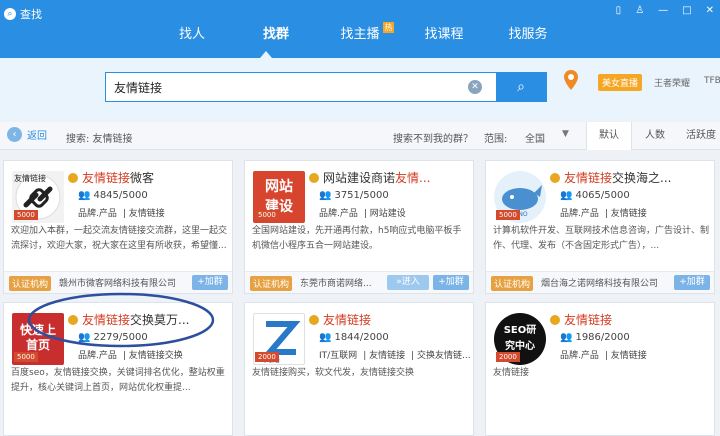 The image size is (720, 436). I want to click on tab-find-course: 找课程, so click(444, 35).